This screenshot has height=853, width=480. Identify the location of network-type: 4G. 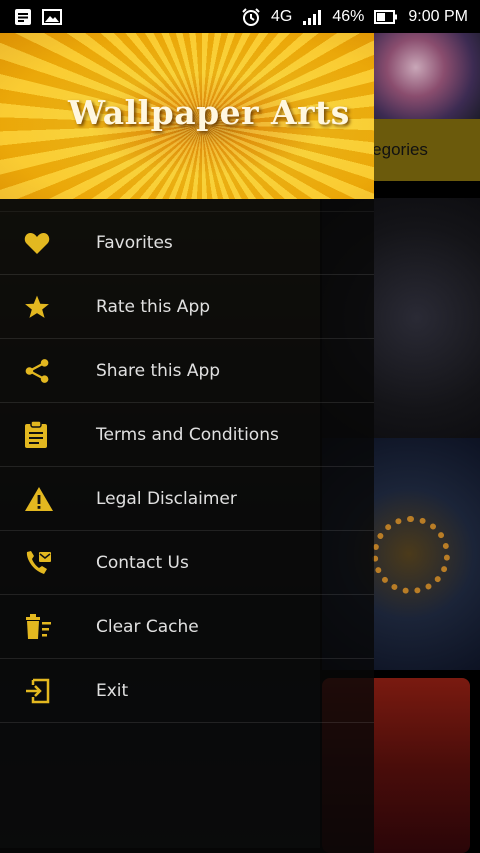
(282, 16).